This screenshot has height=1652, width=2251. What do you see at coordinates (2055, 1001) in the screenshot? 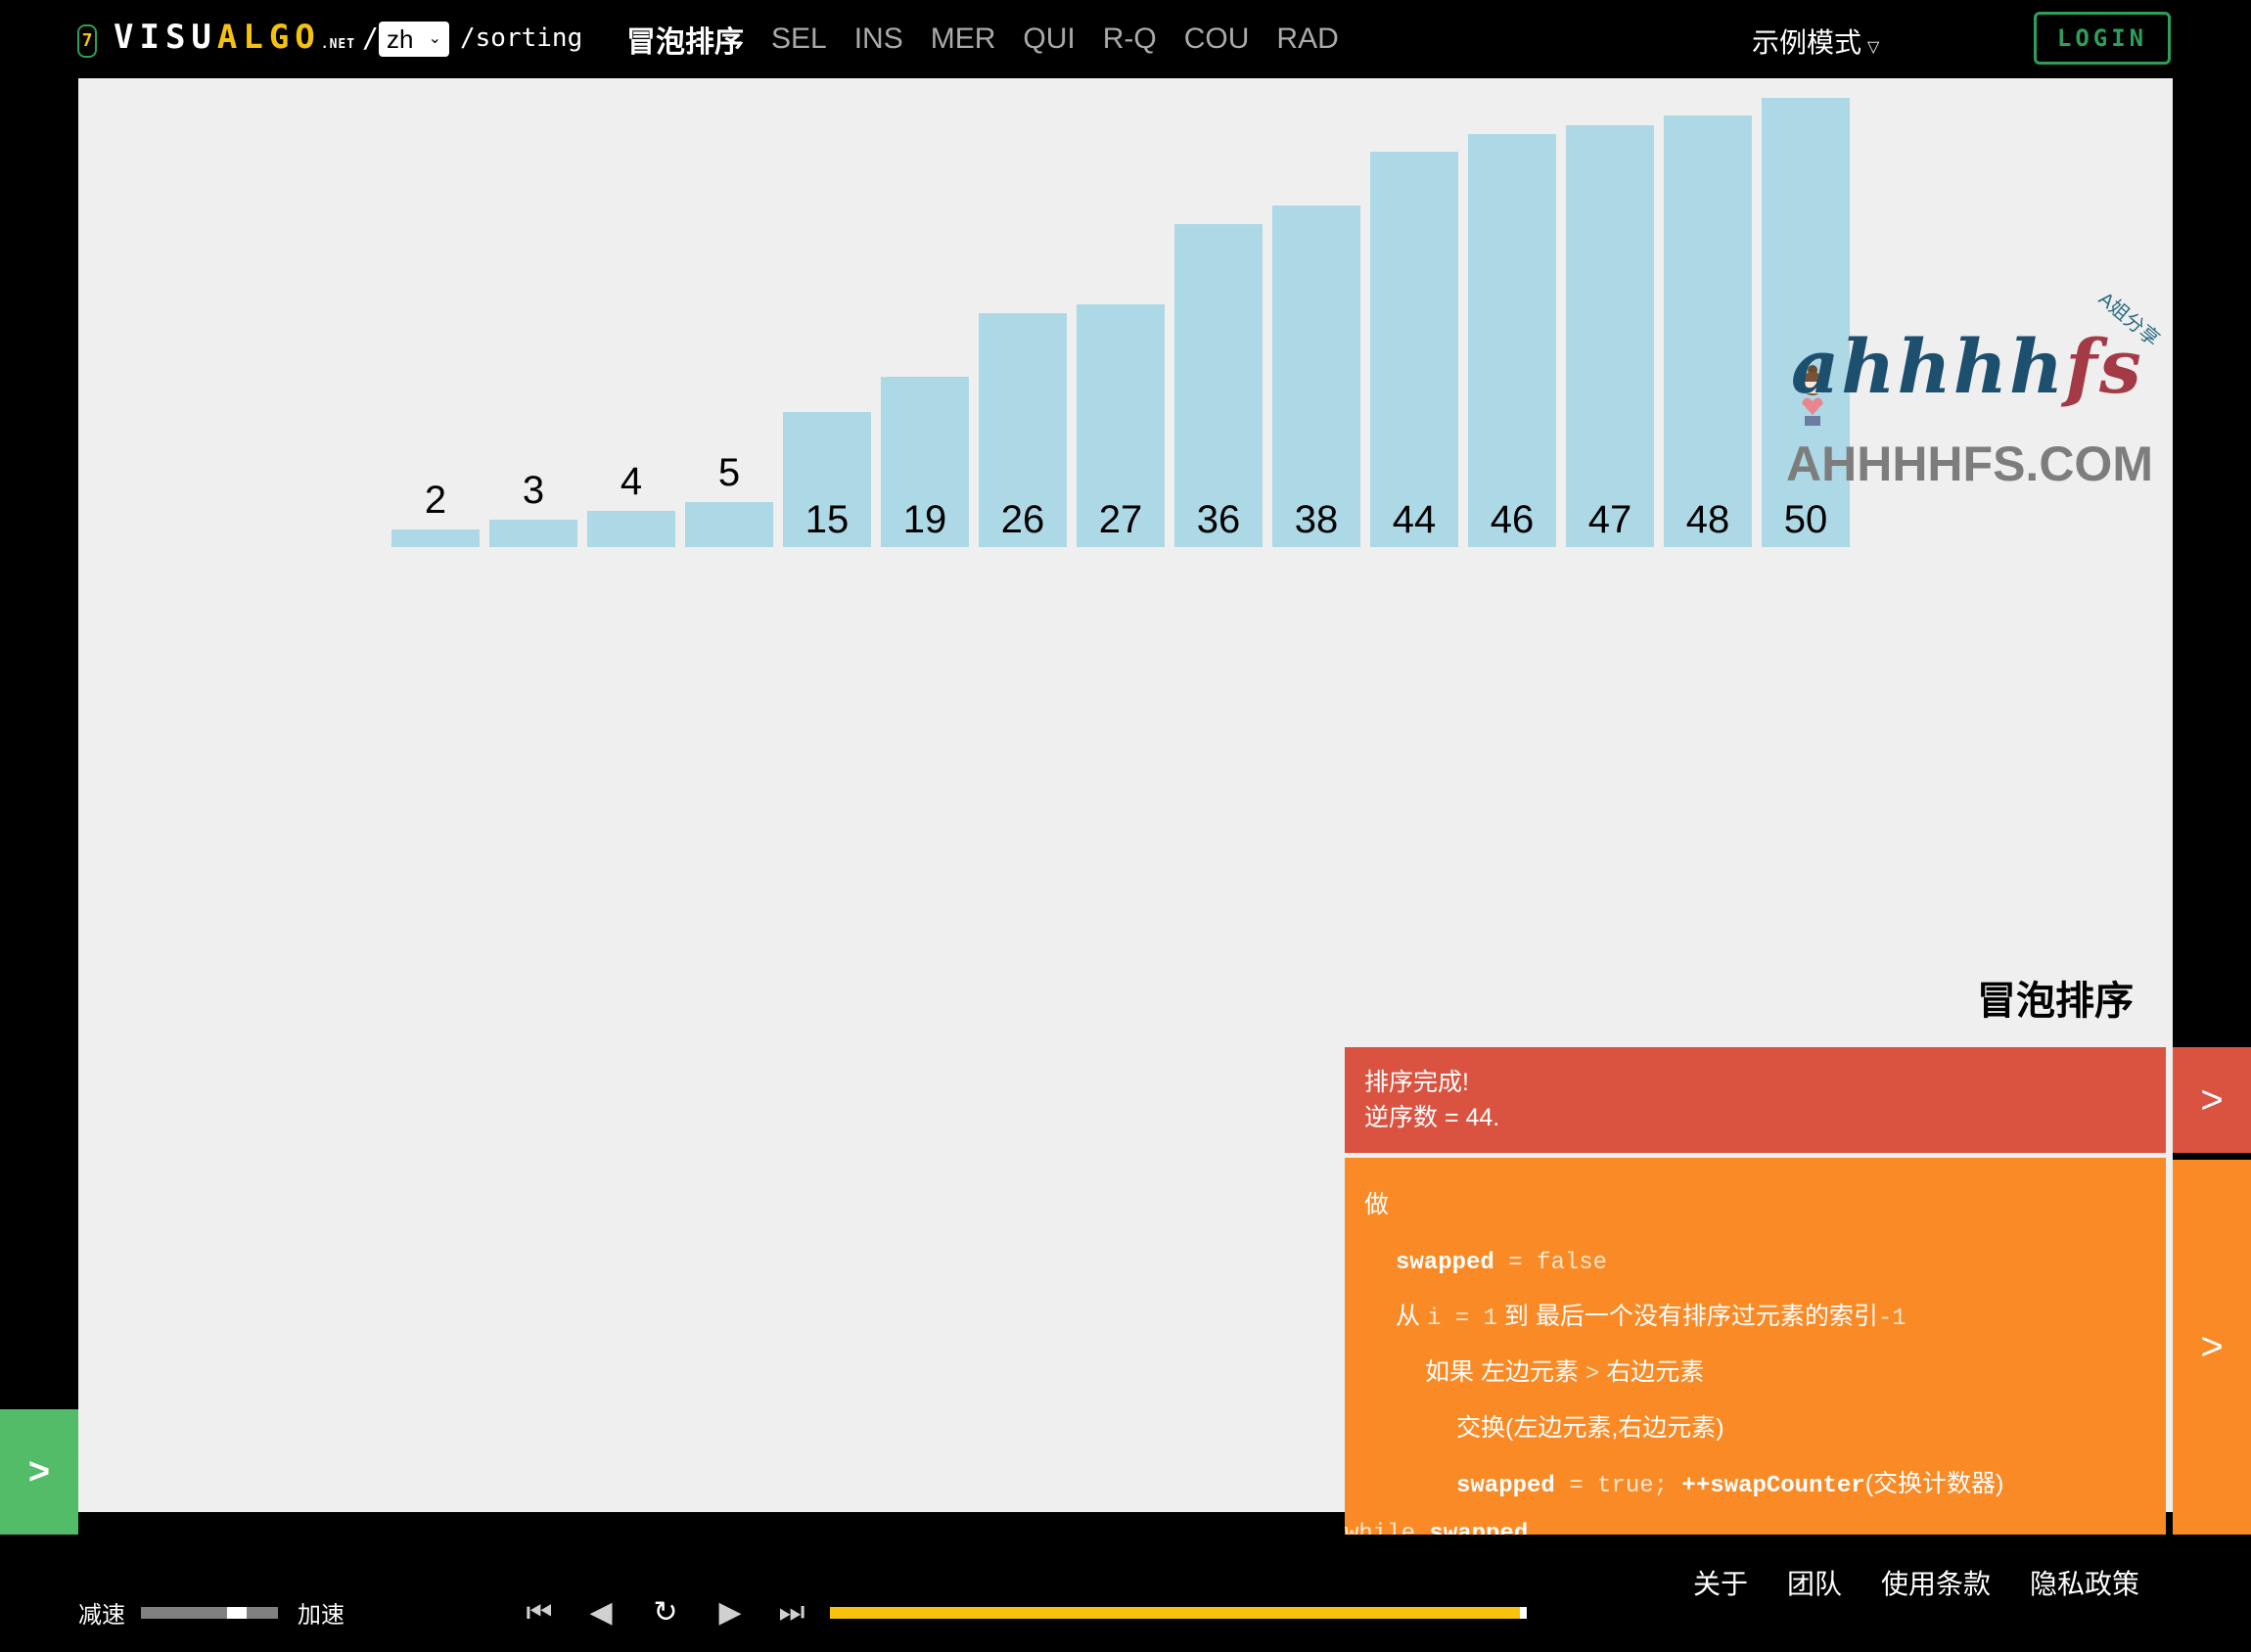
I see `algorithm-title: 冒泡排序` at bounding box center [2055, 1001].